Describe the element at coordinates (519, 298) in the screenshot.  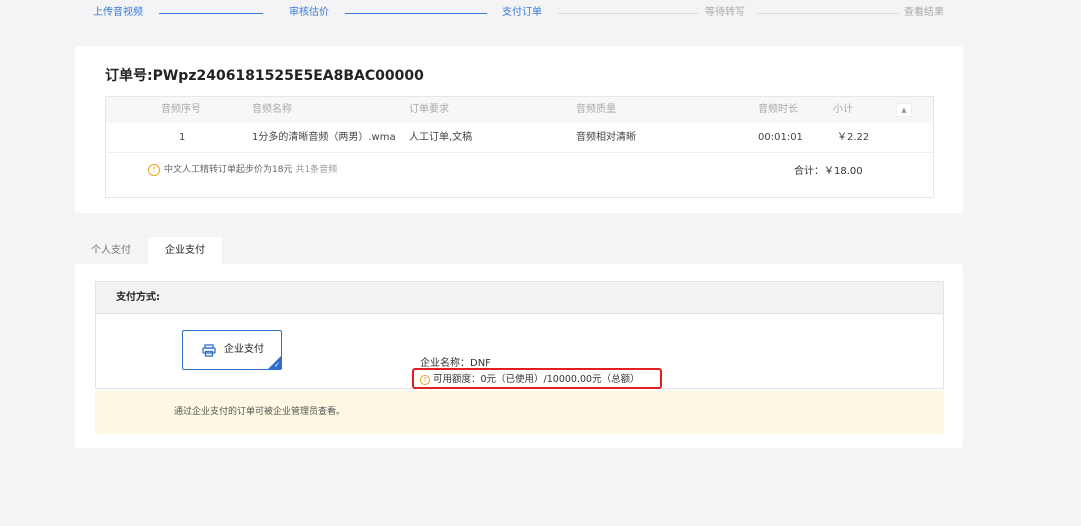
I see `payment-method-header: 支付方式:` at that location.